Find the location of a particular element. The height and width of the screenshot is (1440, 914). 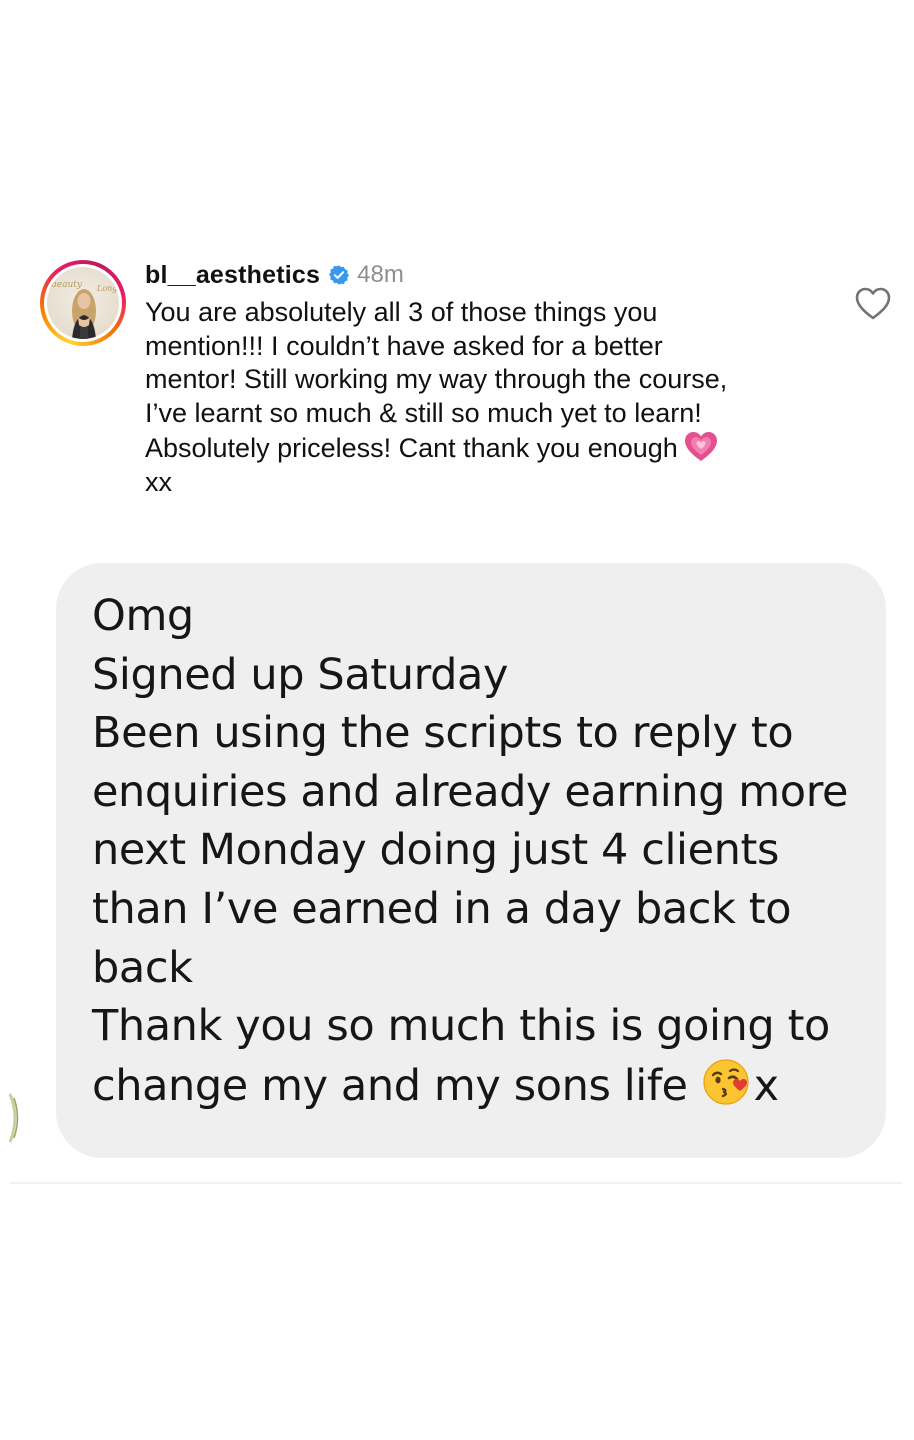

message-line-text: change my and my sons life is located at coordinates (390, 1085).